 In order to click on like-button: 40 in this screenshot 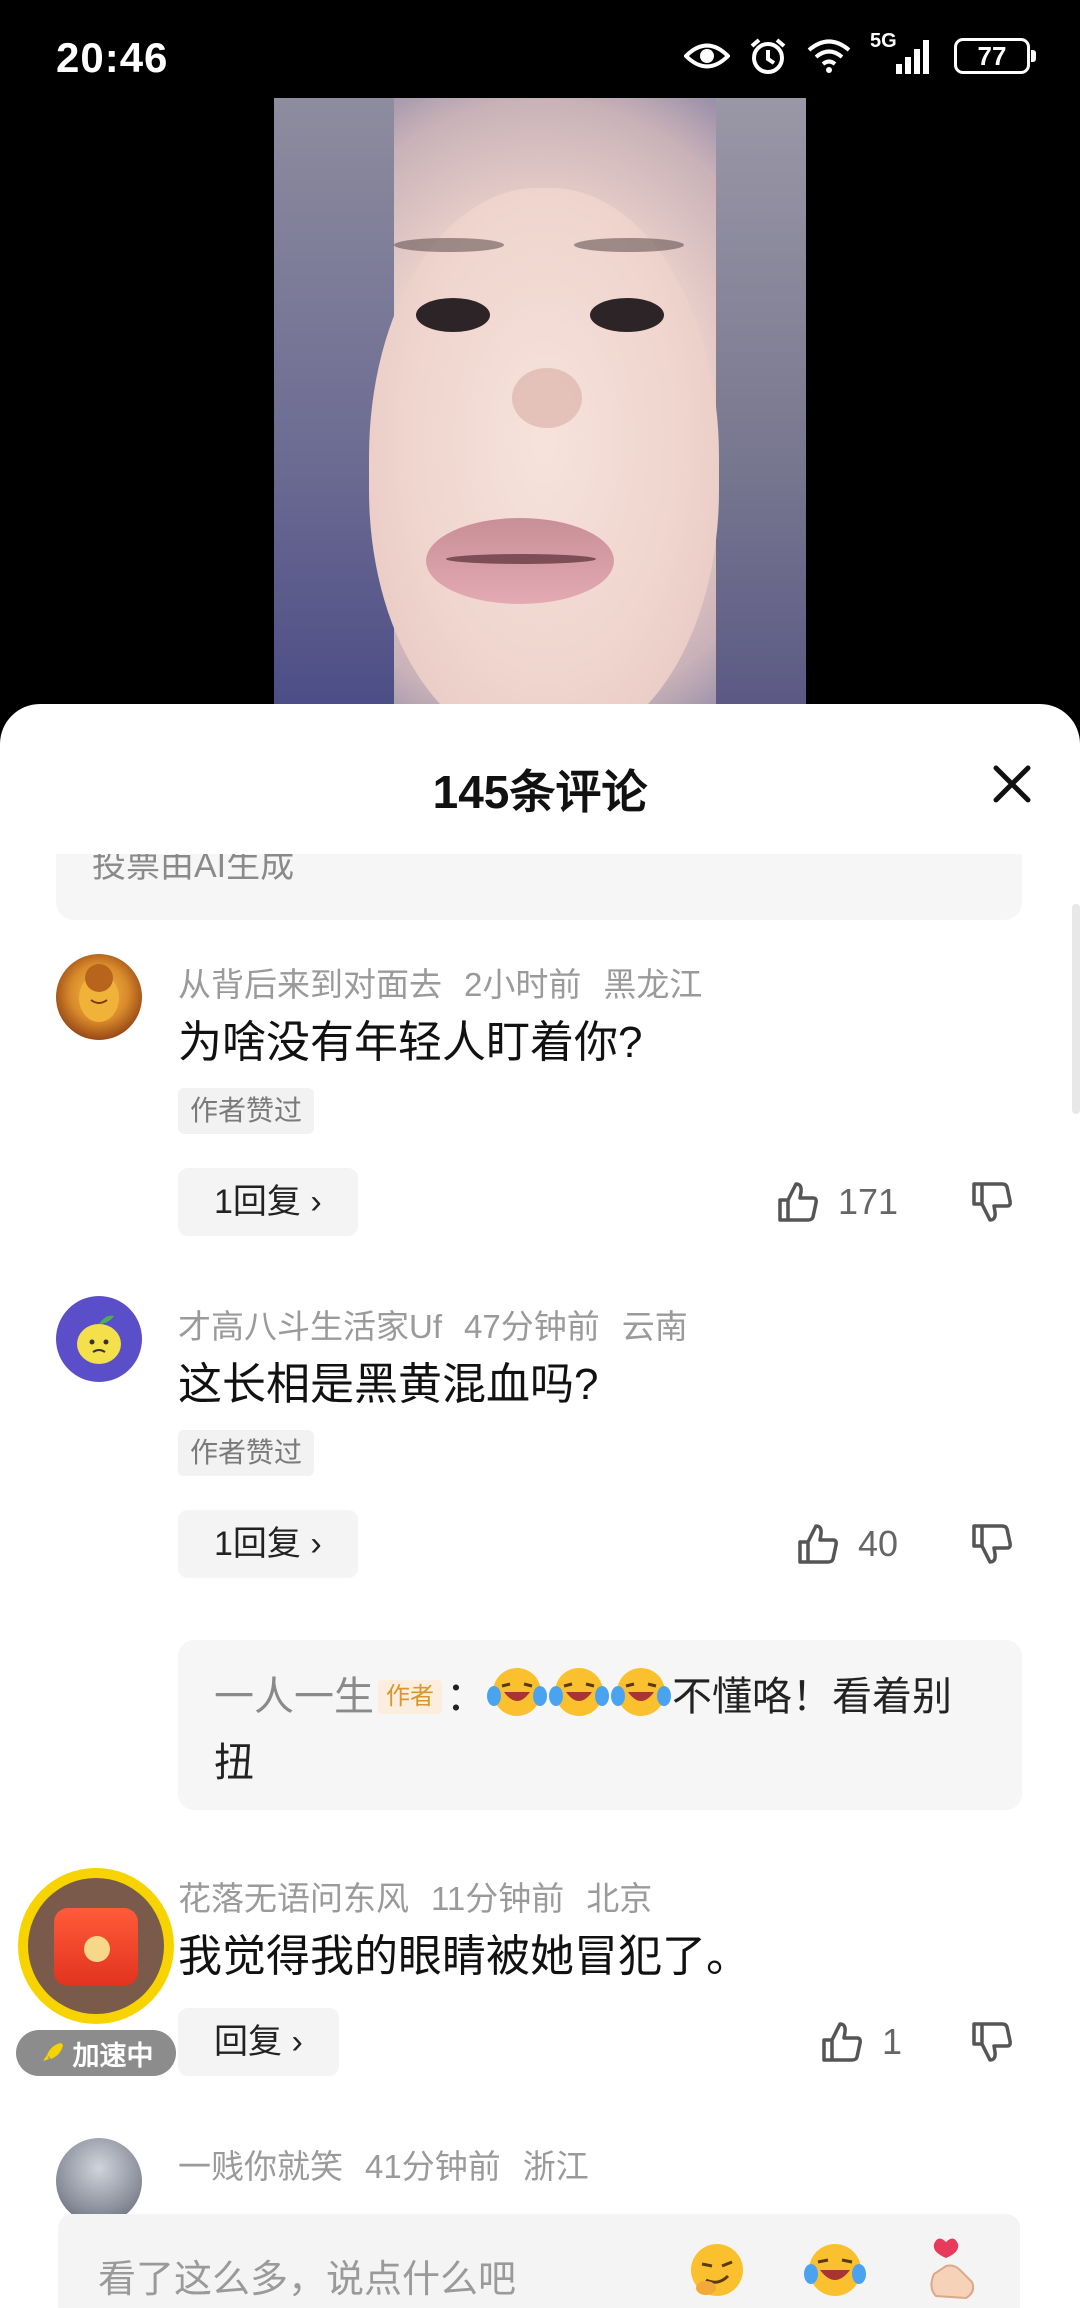, I will do `click(847, 1544)`.